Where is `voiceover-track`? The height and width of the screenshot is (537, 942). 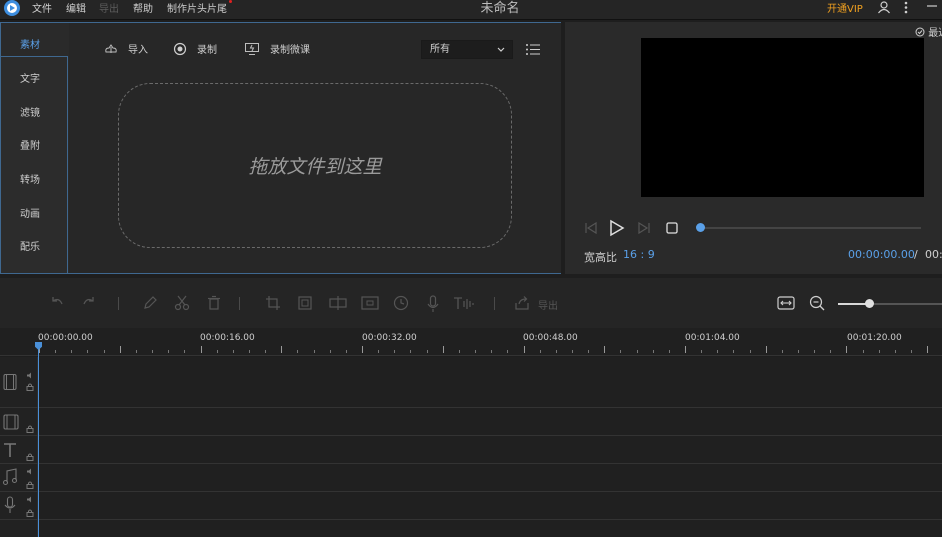 voiceover-track is located at coordinates (471, 506).